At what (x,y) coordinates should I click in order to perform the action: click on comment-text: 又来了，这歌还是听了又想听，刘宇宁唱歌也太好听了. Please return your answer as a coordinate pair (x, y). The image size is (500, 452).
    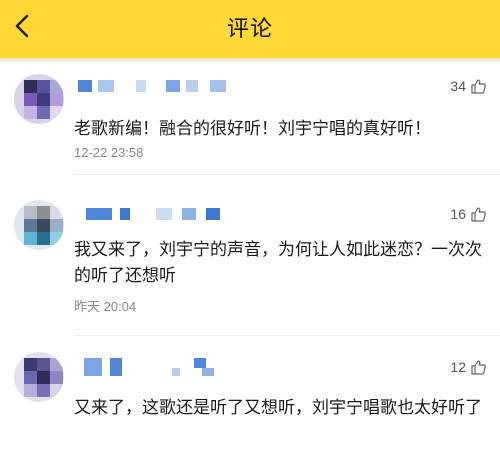
    Looking at the image, I should click on (278, 408).